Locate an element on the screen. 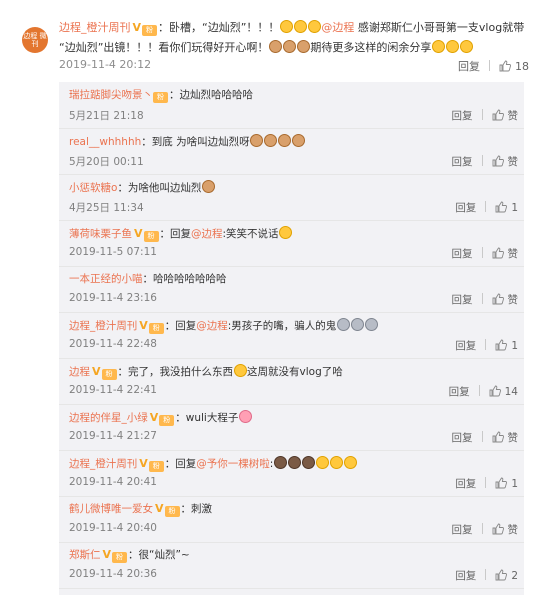 Image resolution: width=541 pixels, height=595 pixels. like-count: 18 is located at coordinates (522, 66).